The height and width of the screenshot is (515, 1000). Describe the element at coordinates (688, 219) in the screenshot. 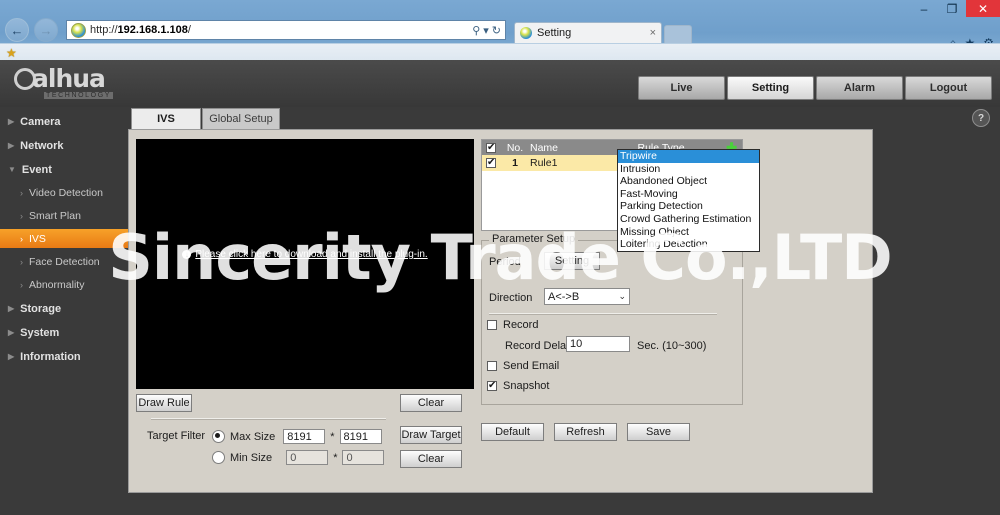

I see `dropdown-option-crowd-gathering-estimation: Crowd Gathering Estimation` at that location.